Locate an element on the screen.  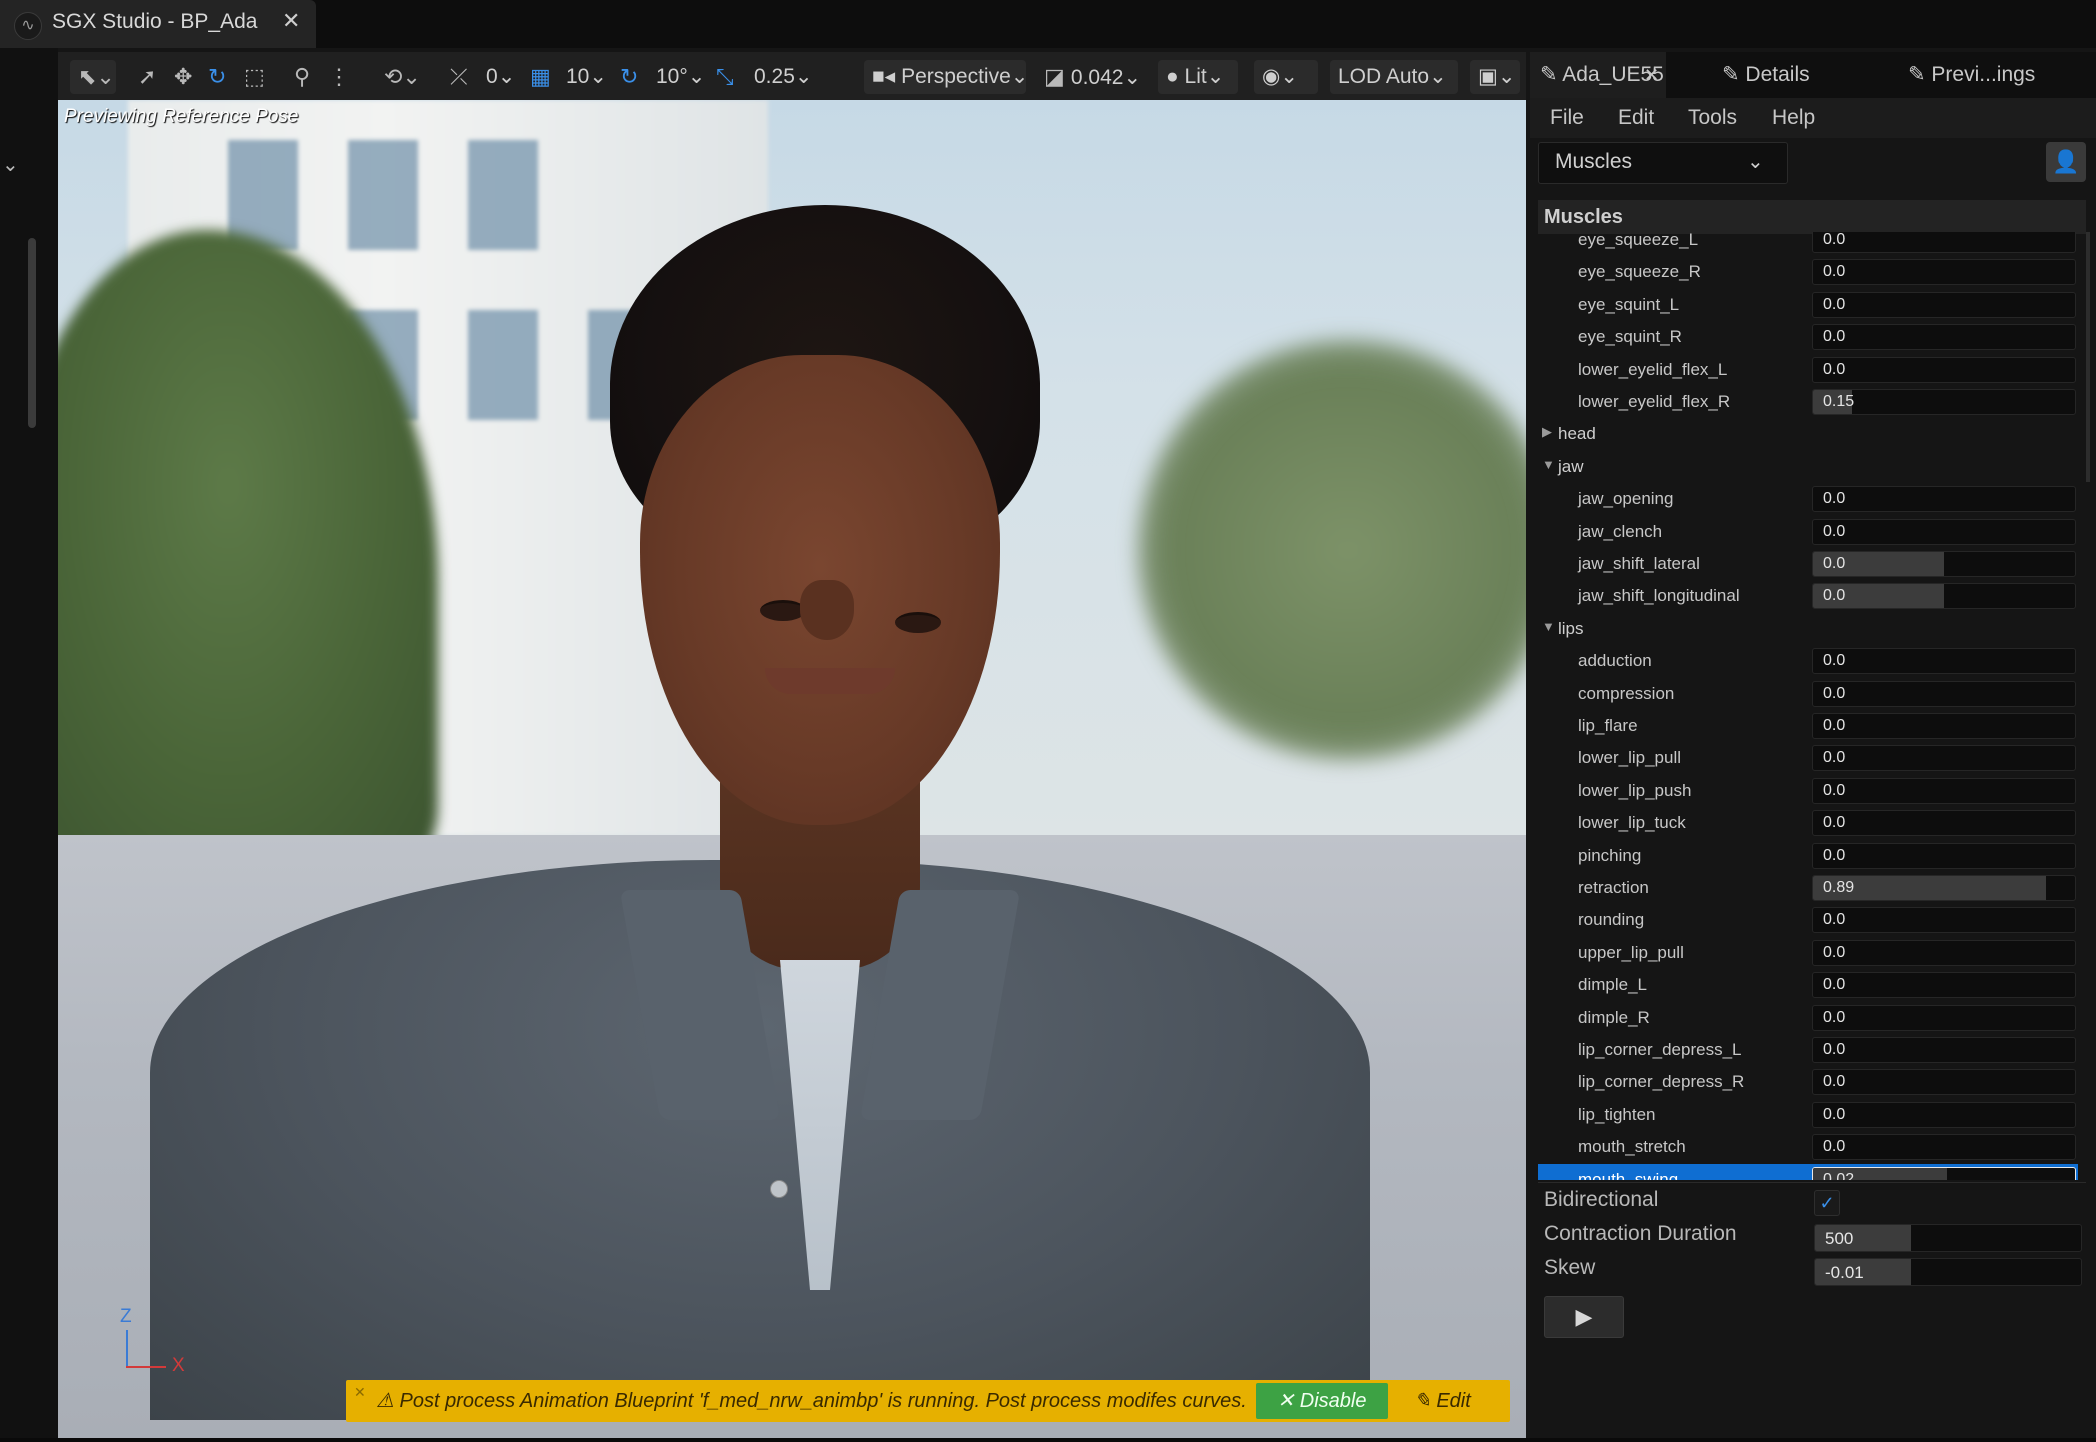
muscle-row-jaw-clench: jaw_clench 0.0 is located at coordinates (1808, 532).